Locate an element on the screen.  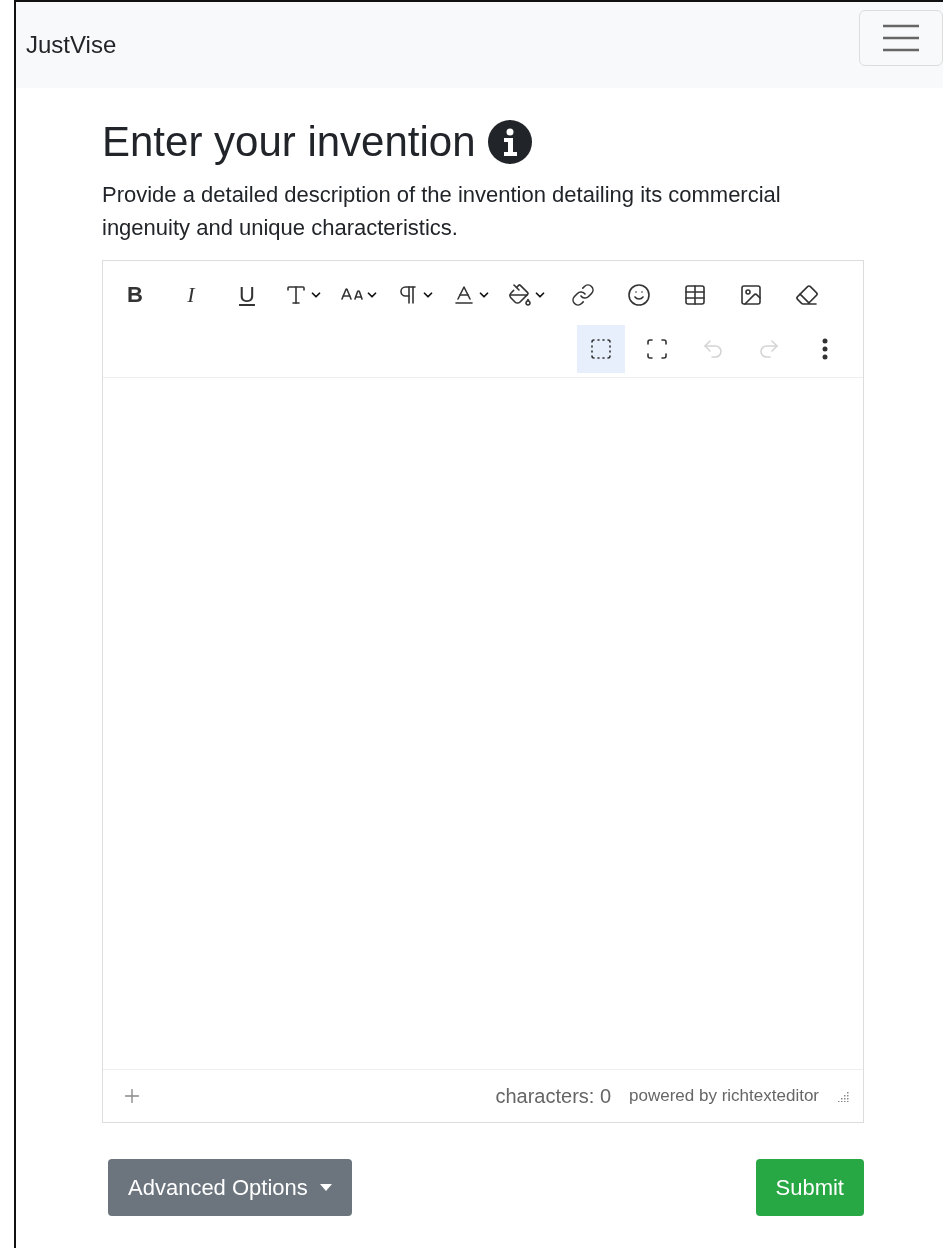
menu-button is located at coordinates (901, 38).